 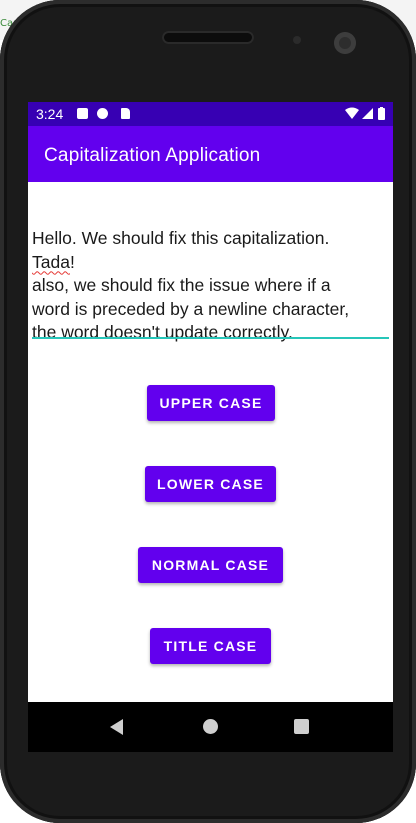 I want to click on recents-icon, so click(x=301, y=726).